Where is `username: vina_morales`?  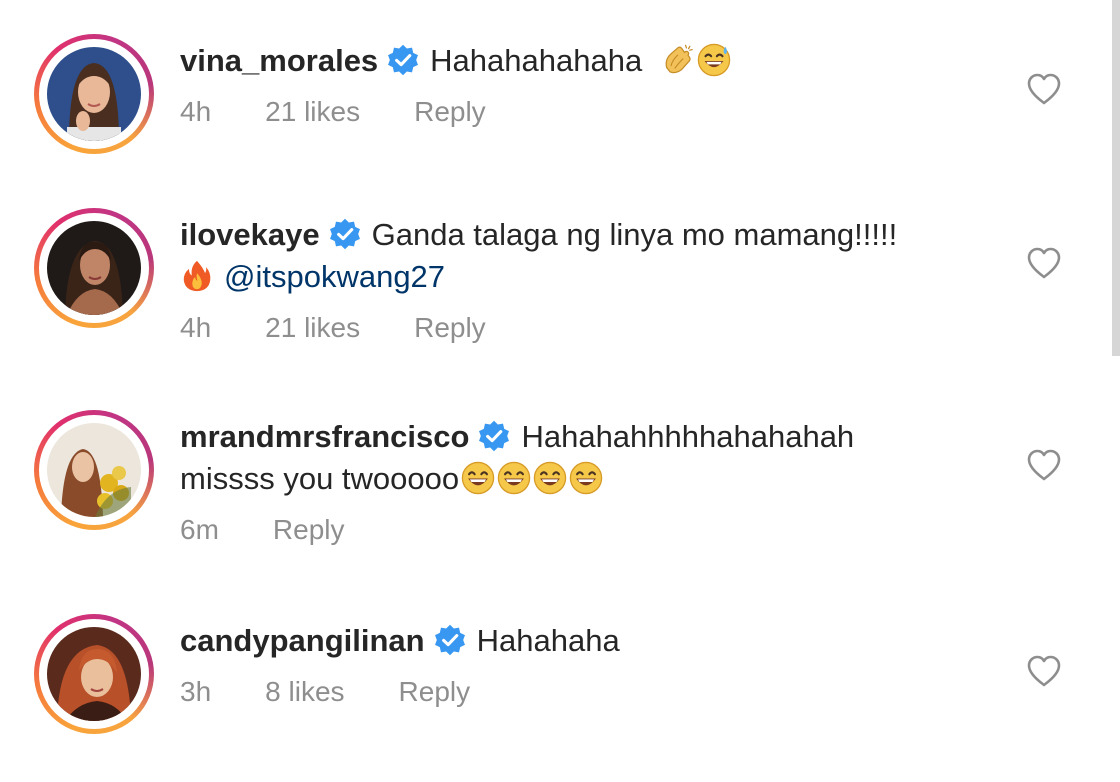
username: vina_morales is located at coordinates (279, 60).